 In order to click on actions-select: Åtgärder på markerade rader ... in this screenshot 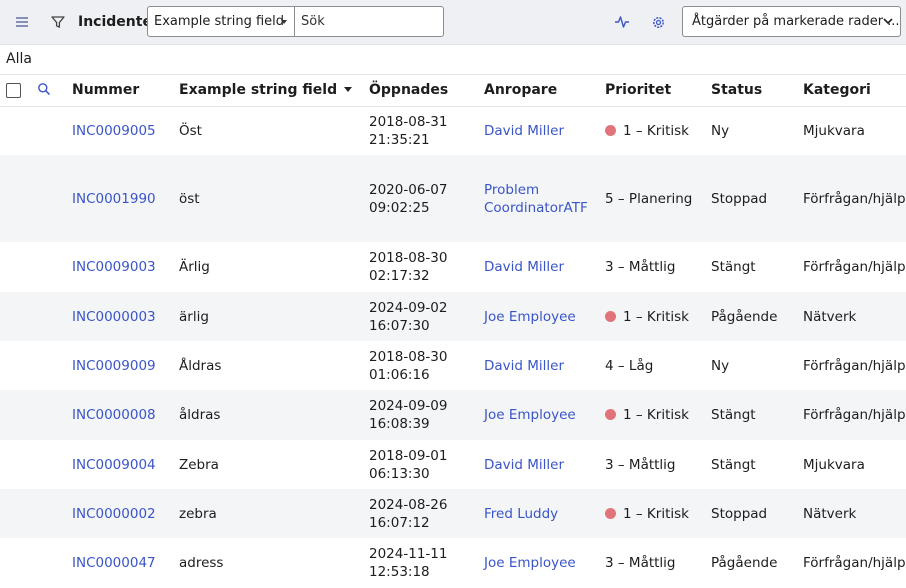, I will do `click(791, 21)`.